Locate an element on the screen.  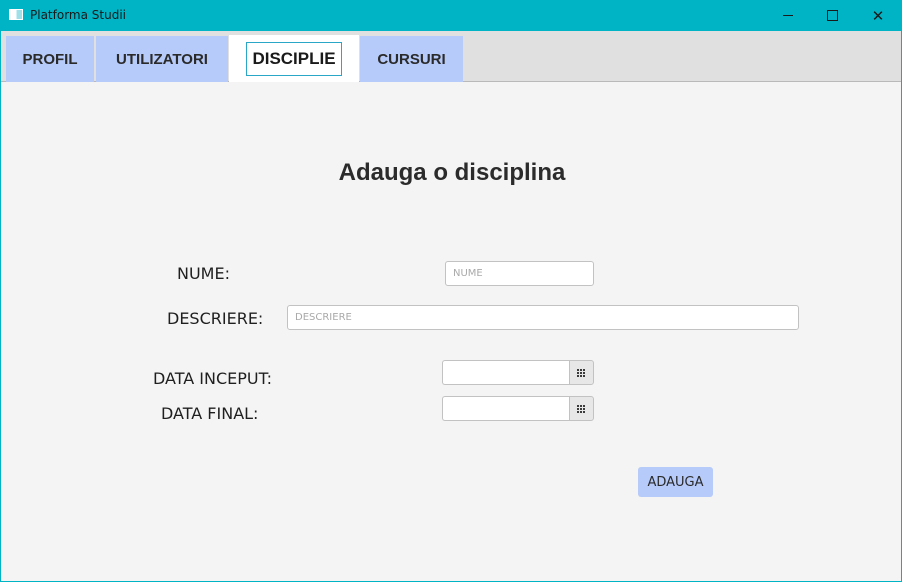
form-heading: Adauga o disciplina is located at coordinates (452, 172).